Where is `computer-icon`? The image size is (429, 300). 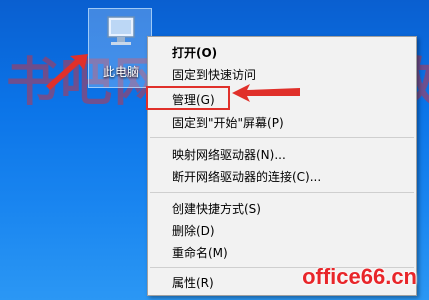 computer-icon is located at coordinates (121, 30).